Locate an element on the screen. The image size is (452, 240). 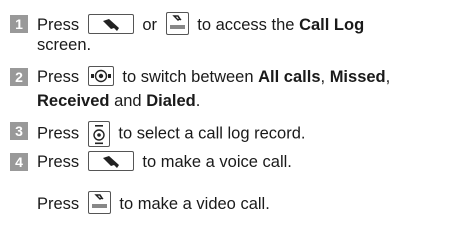
step-number: 4 is located at coordinates (19, 162).